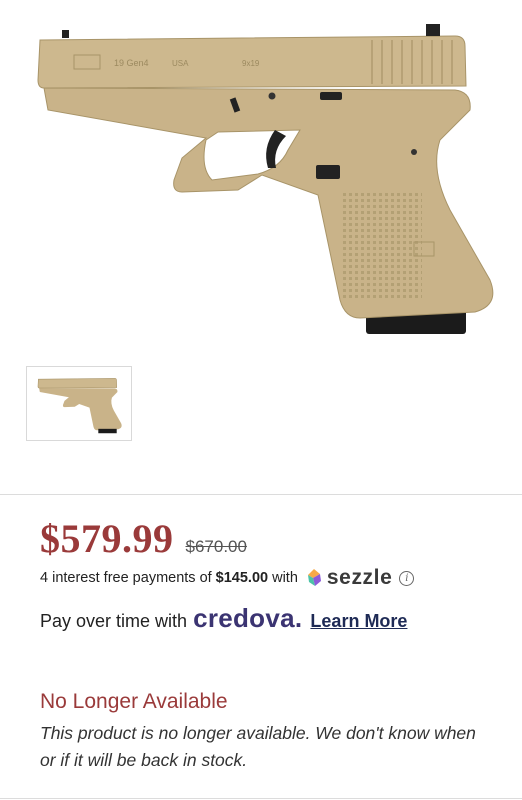  Describe the element at coordinates (314, 577) in the screenshot. I see `sezzle-logo-icon` at that location.